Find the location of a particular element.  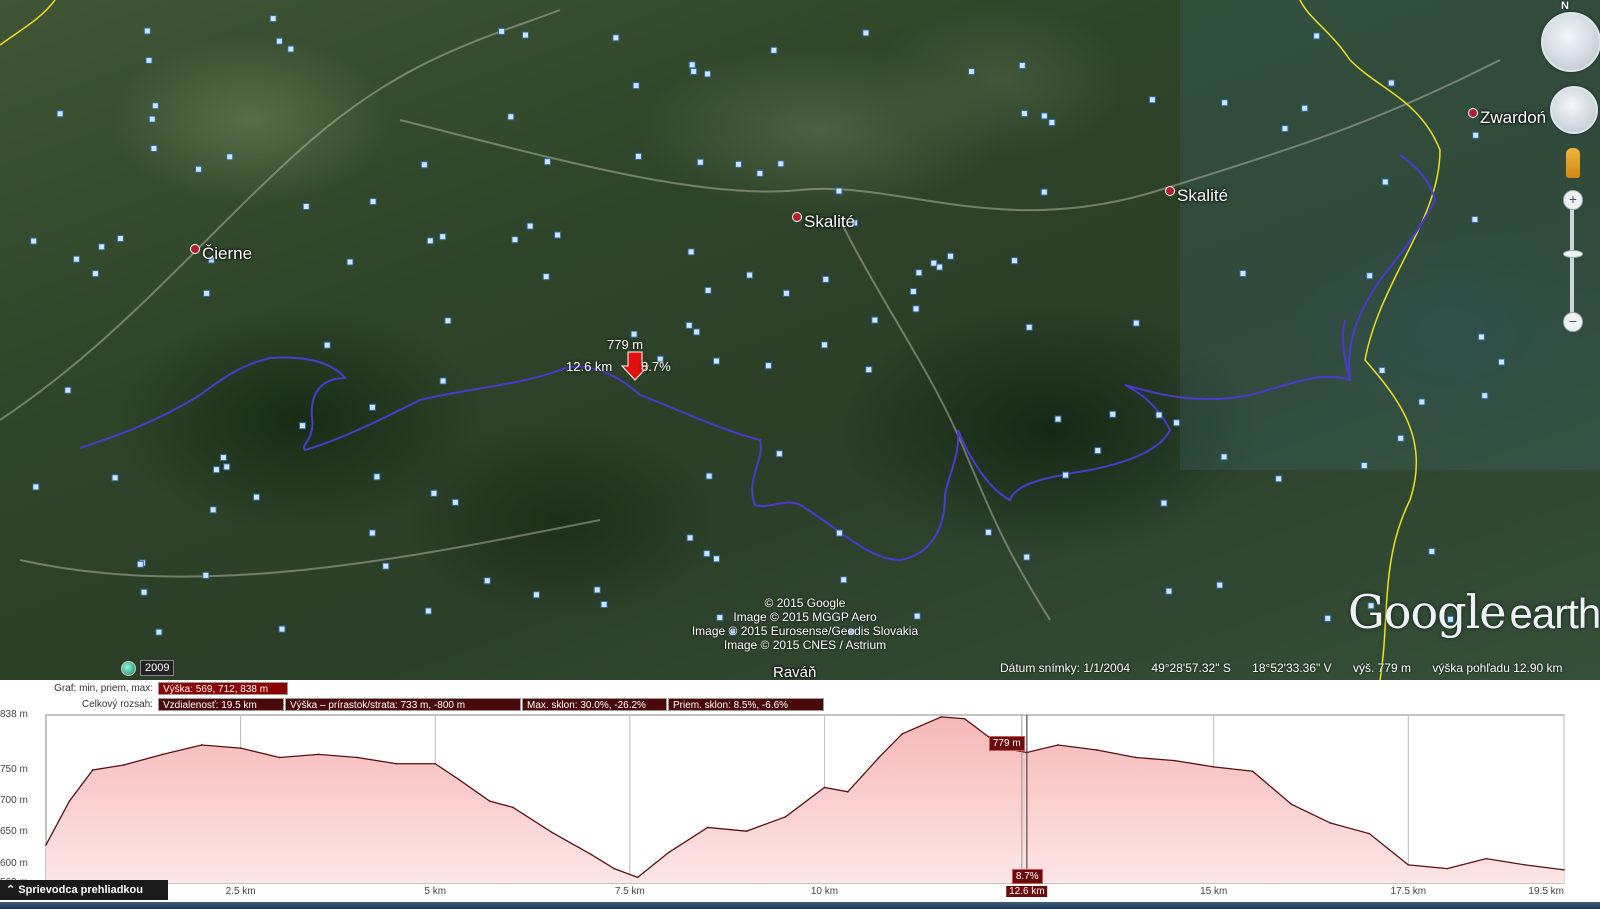

x-tick-label: 19.5 km is located at coordinates (1546, 891).